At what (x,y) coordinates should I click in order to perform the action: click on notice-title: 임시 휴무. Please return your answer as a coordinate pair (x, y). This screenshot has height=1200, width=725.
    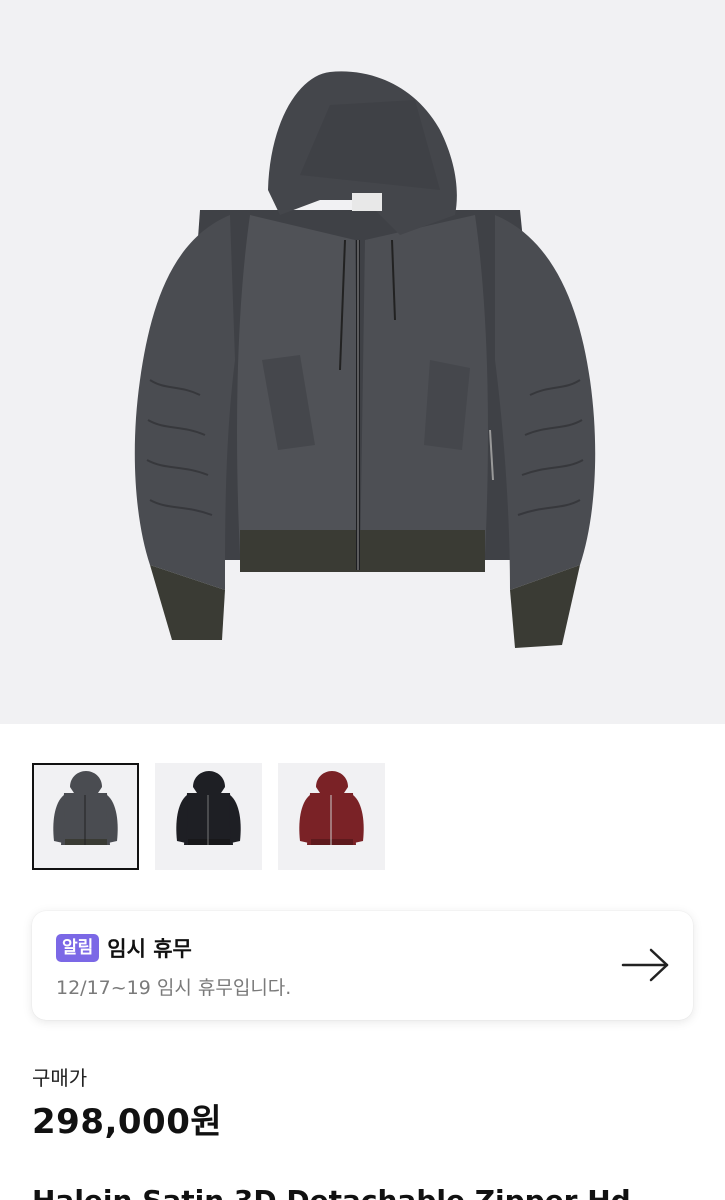
    Looking at the image, I should click on (149, 949).